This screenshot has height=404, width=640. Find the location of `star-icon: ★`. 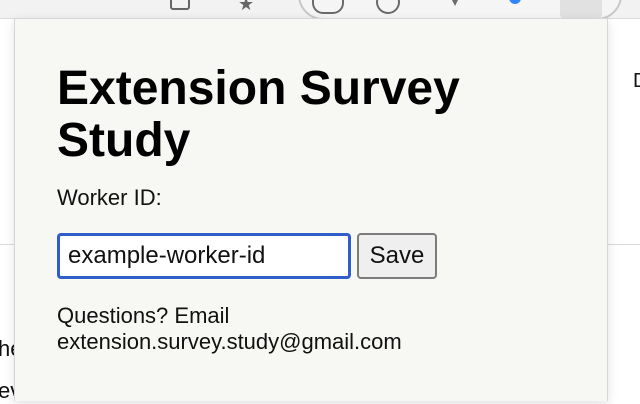

star-icon: ★ is located at coordinates (246, 7).